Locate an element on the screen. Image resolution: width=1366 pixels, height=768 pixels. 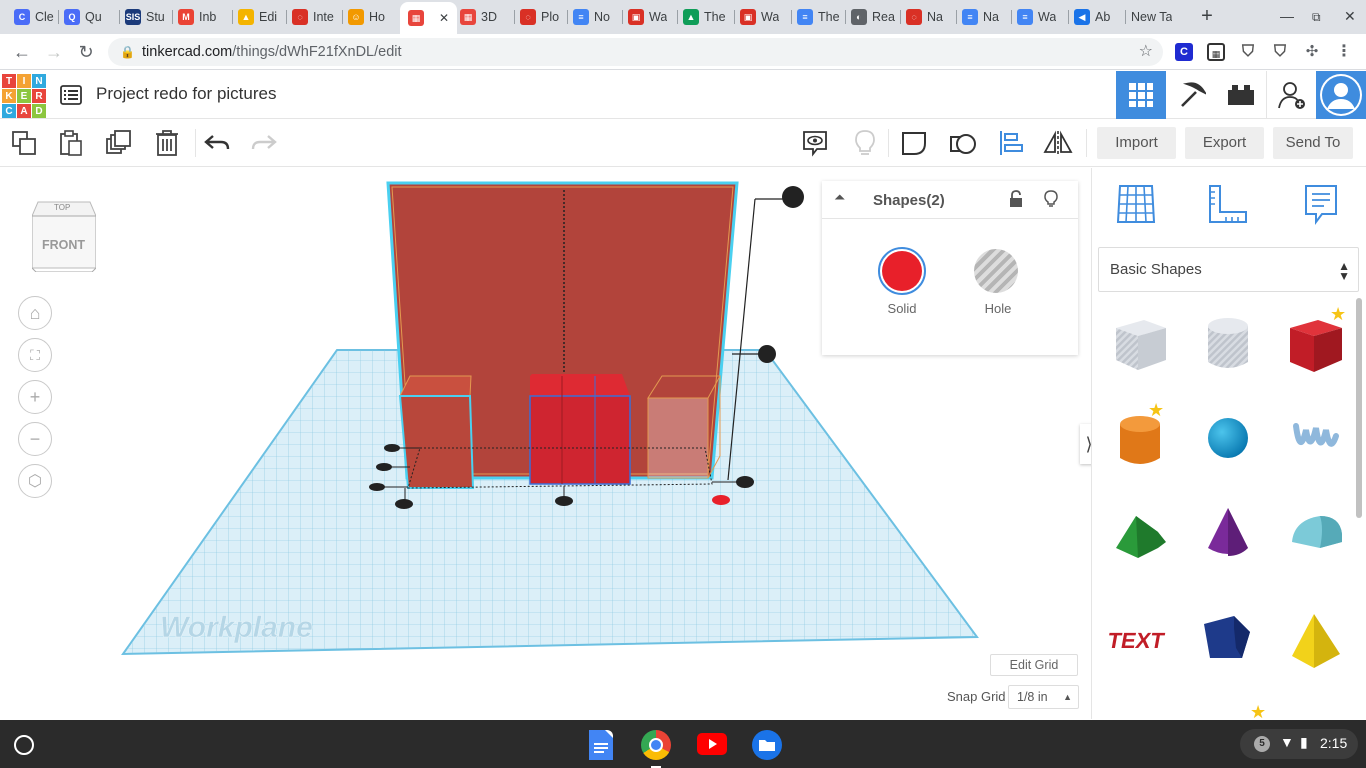
collapse-panel-button: ⟩ is located at coordinates (1085, 444).